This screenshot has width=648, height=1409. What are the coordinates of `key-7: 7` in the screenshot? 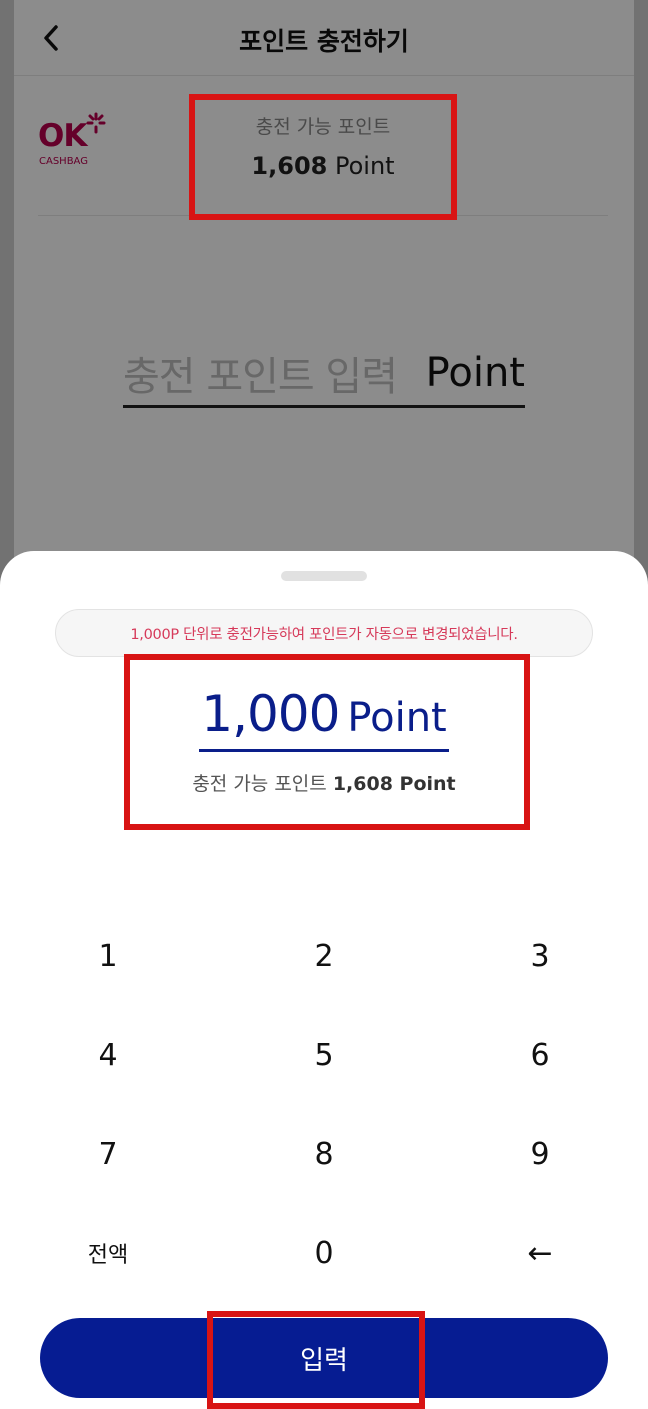 It's located at (108, 1154).